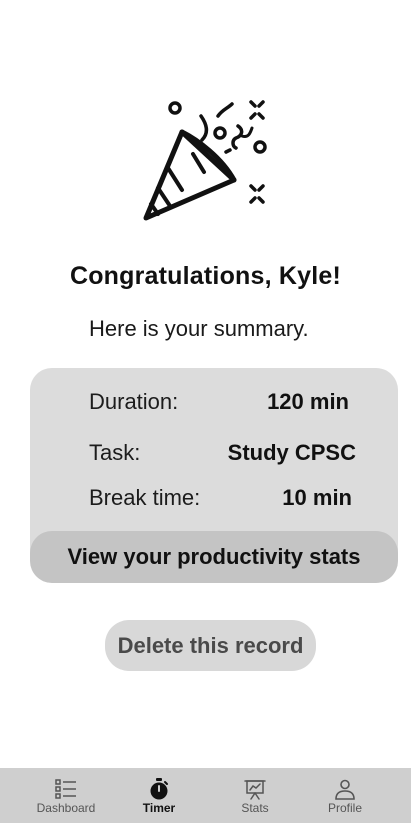 The width and height of the screenshot is (411, 823). What do you see at coordinates (291, 452) in the screenshot?
I see `task-value: Study CPSC` at bounding box center [291, 452].